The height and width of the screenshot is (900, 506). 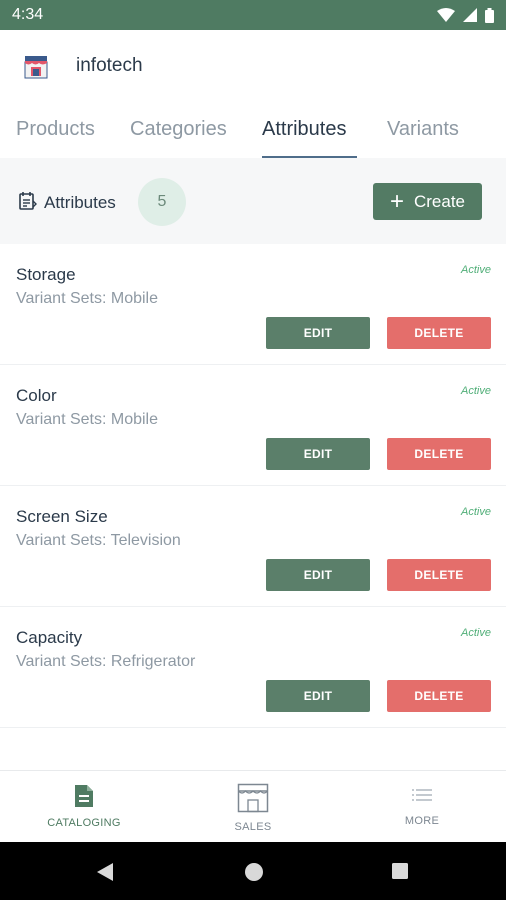 I want to click on store-icon, so click(x=253, y=798).